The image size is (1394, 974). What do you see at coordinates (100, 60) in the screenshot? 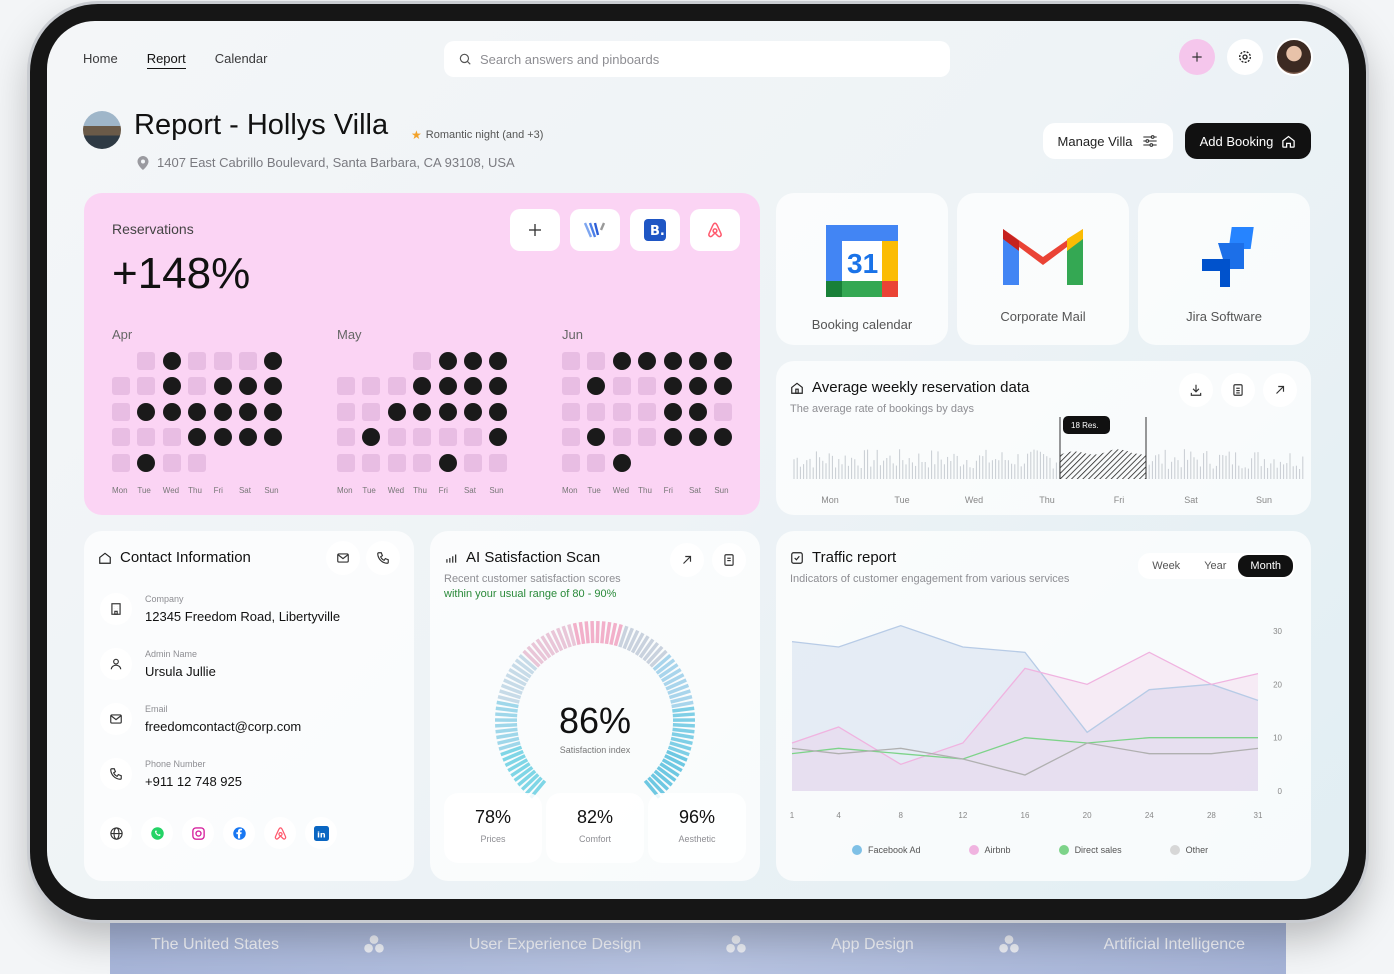
I see `nav-home: Home` at bounding box center [100, 60].